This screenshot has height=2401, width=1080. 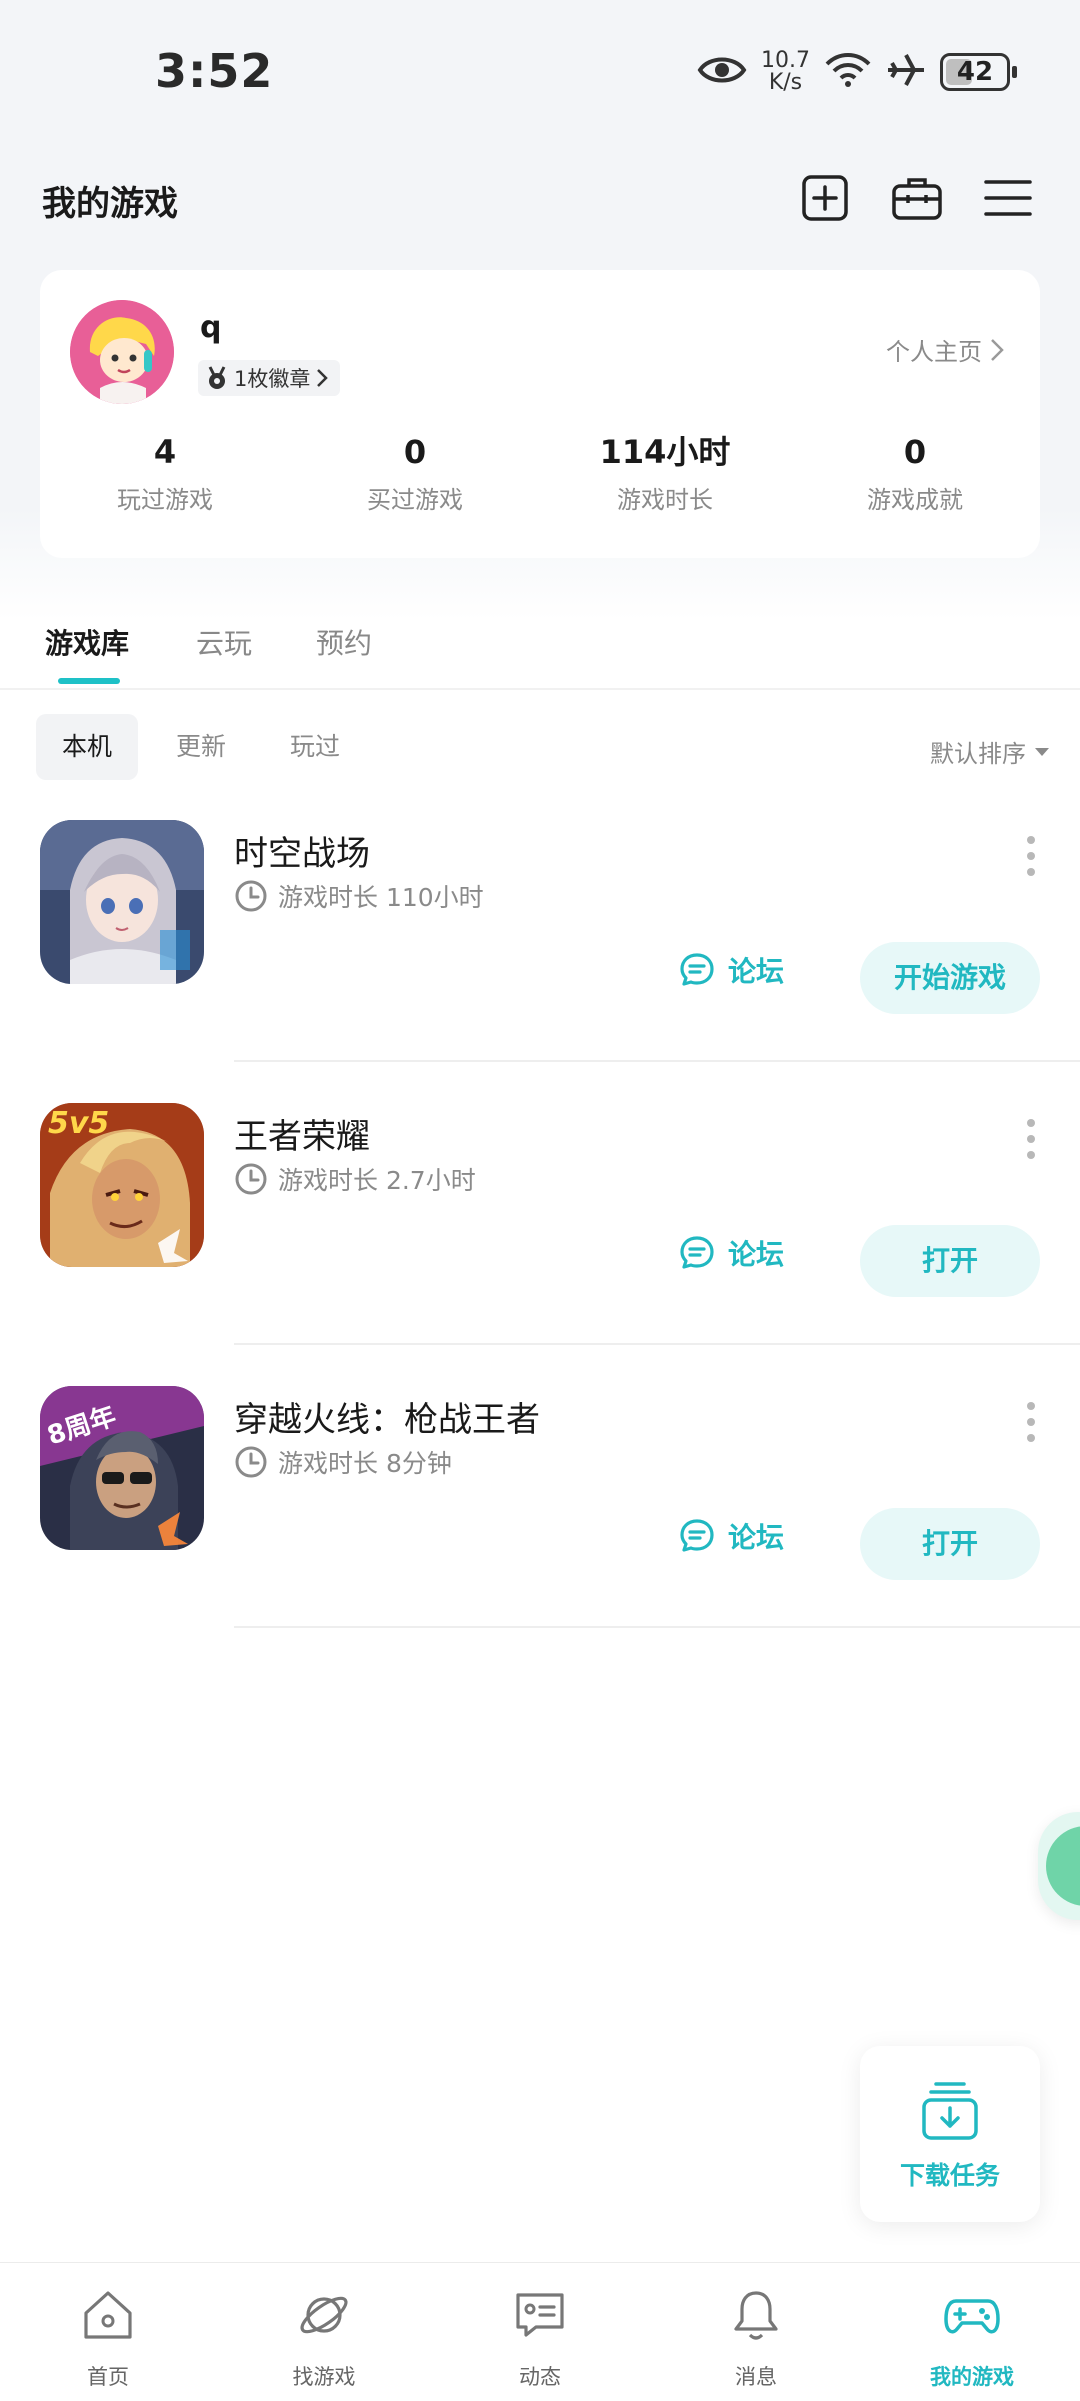 What do you see at coordinates (122, 902) in the screenshot?
I see `game-icon-shikong` at bounding box center [122, 902].